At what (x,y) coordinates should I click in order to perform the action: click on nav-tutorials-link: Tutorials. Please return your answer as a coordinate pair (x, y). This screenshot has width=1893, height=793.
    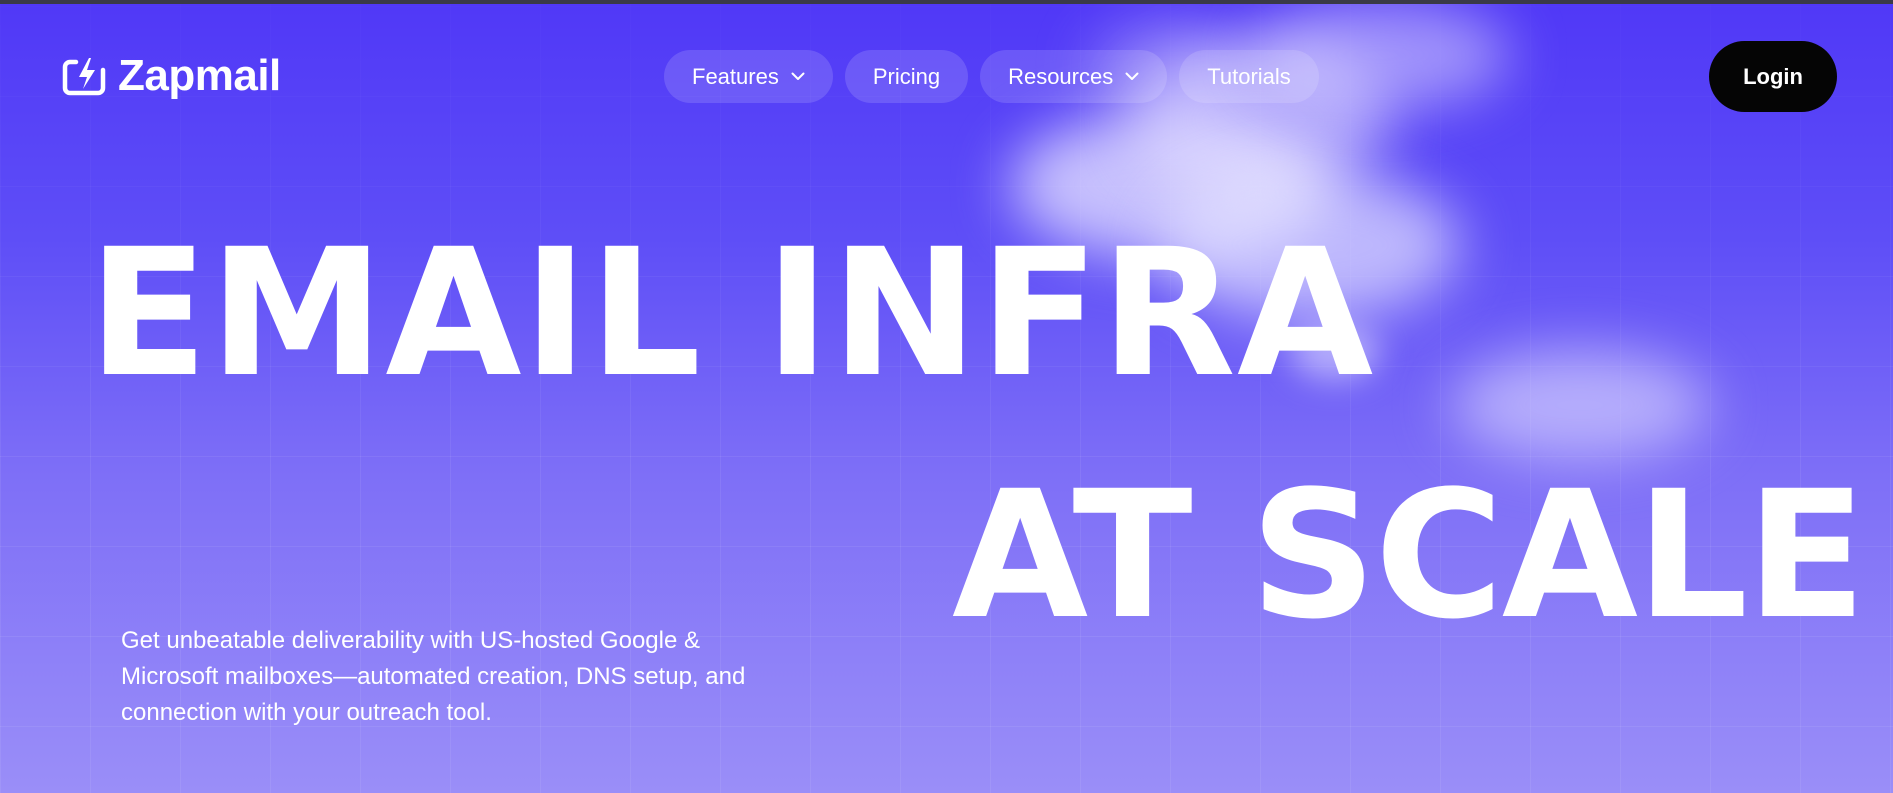
    Looking at the image, I should click on (1249, 76).